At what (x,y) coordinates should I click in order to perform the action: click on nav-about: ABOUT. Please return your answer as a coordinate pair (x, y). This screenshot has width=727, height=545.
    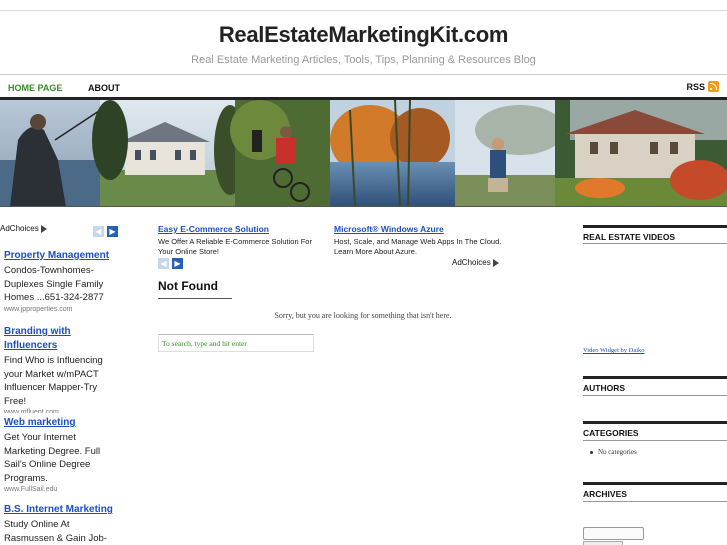
    Looking at the image, I should click on (104, 88).